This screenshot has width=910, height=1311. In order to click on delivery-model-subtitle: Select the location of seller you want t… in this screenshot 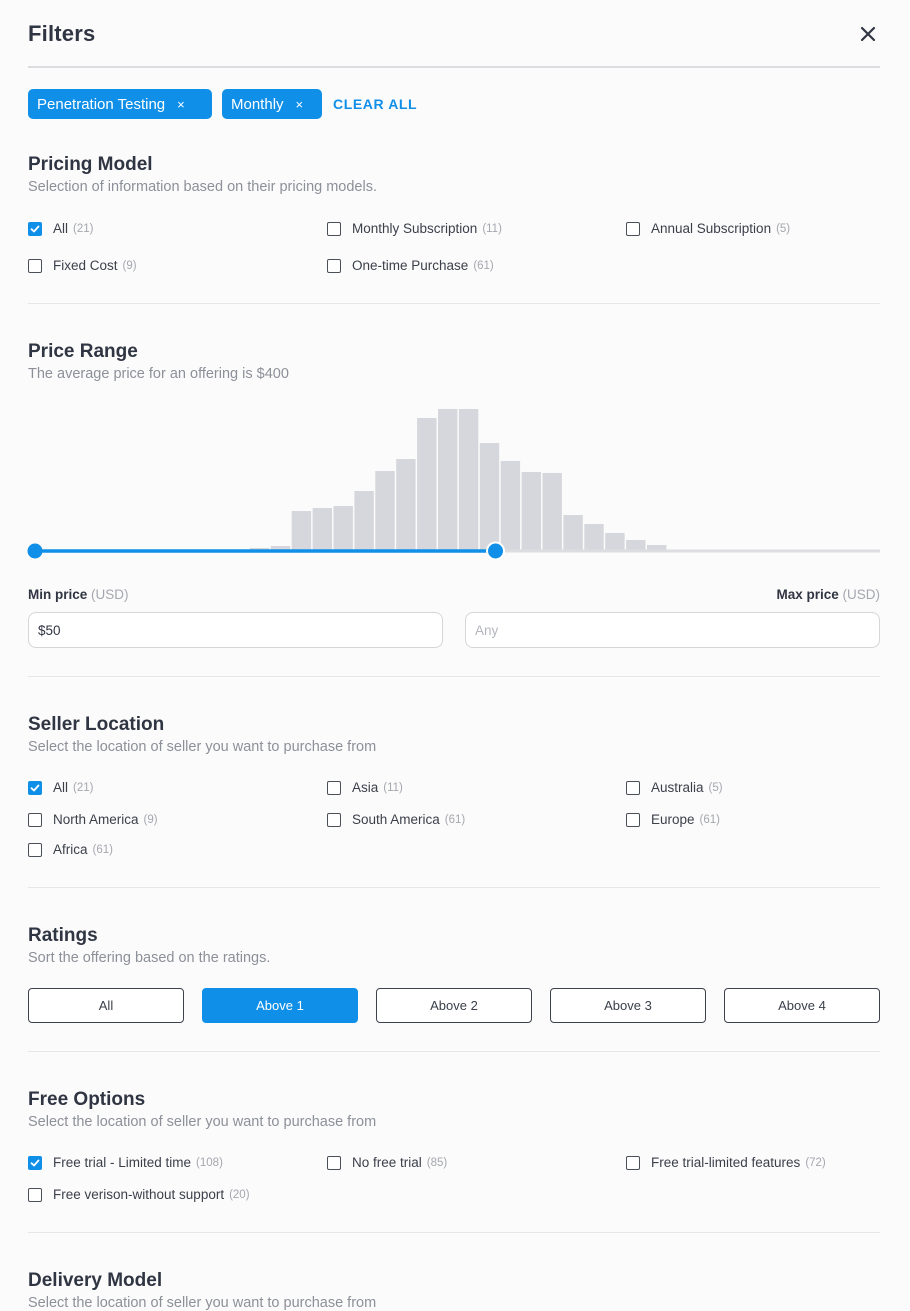, I will do `click(202, 1303)`.